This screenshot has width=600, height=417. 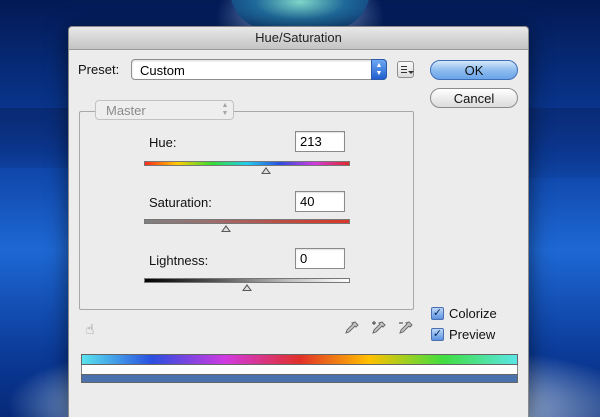 I want to click on saturation-slider-thumb, so click(x=226, y=228).